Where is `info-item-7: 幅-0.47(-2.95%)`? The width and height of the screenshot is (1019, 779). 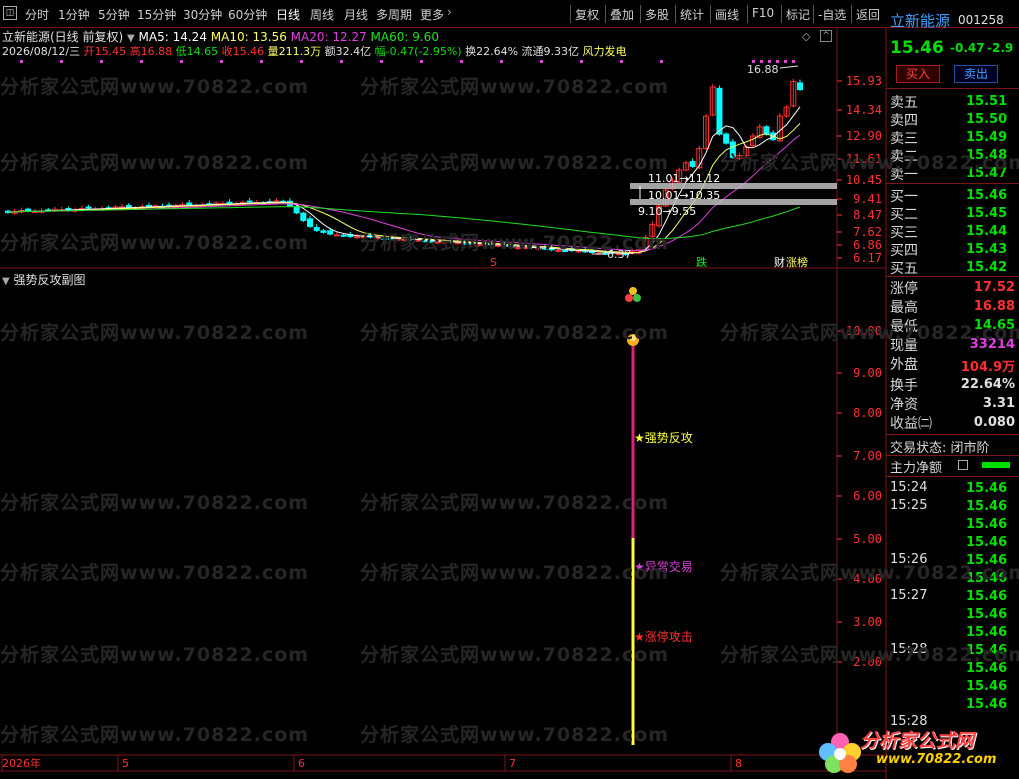 info-item-7: 幅-0.47(-2.95%) is located at coordinates (420, 51).